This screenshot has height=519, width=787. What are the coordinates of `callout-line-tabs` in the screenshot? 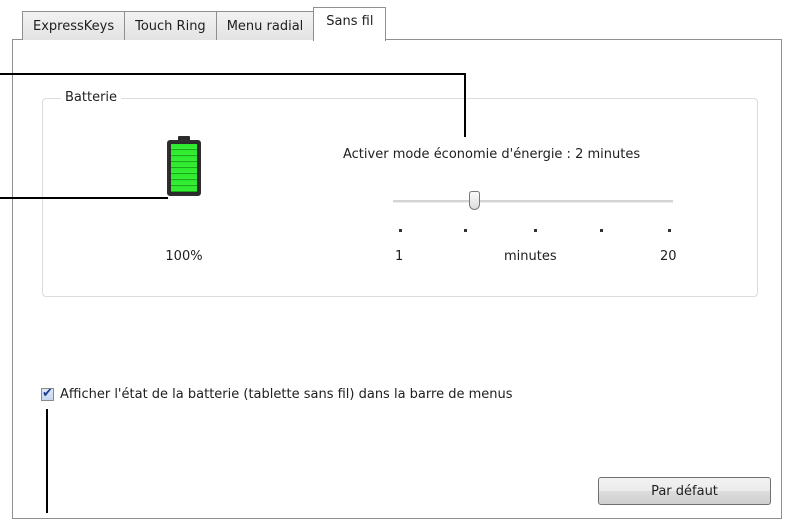 It's located at (233, 74).